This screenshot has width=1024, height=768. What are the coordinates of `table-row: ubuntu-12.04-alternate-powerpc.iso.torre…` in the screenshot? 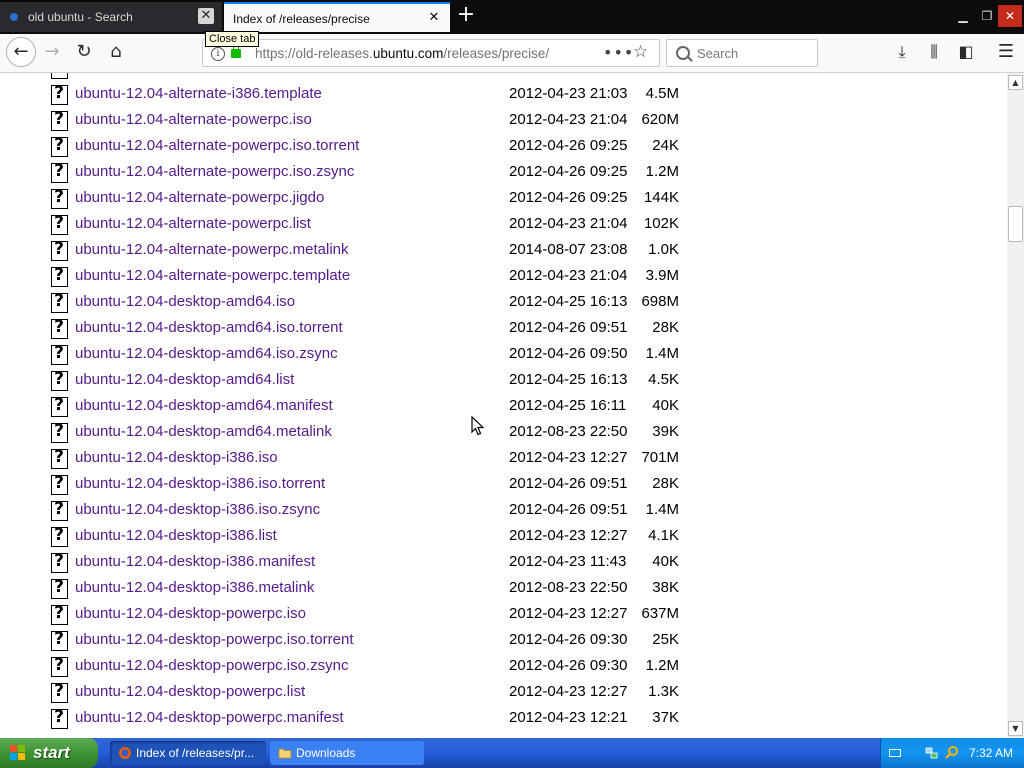 It's located at (500, 148).